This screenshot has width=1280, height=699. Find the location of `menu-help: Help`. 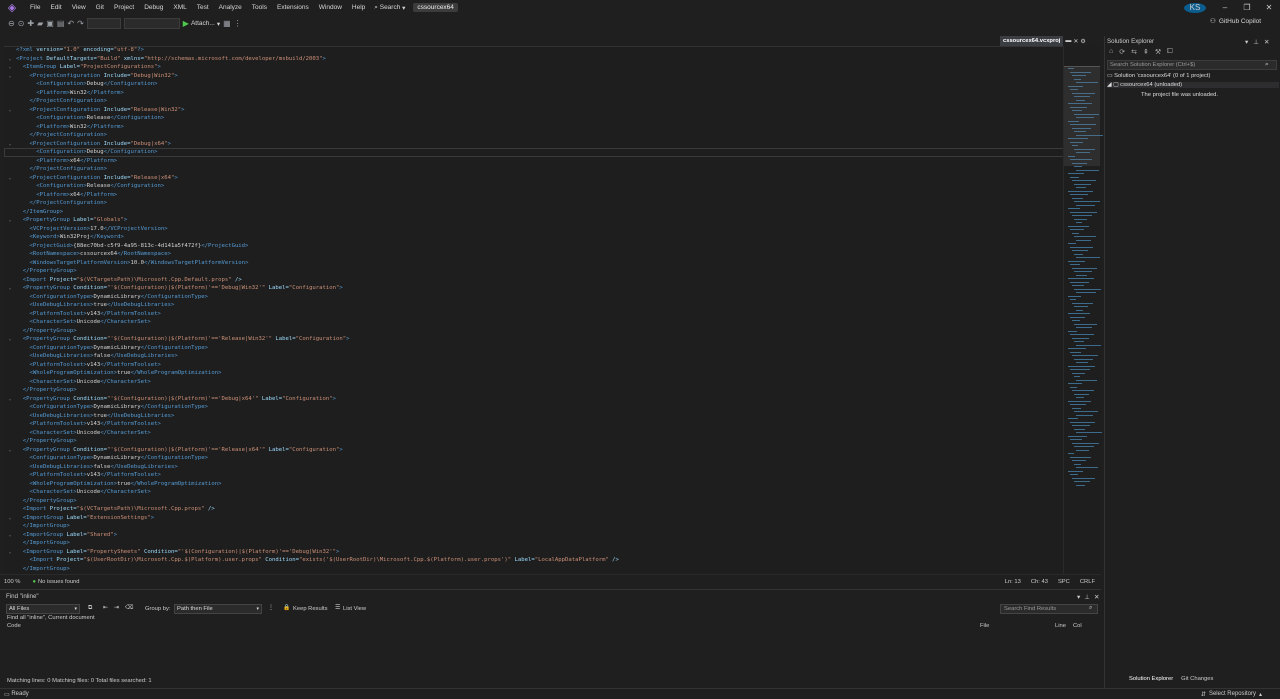

menu-help: Help is located at coordinates (358, 7).